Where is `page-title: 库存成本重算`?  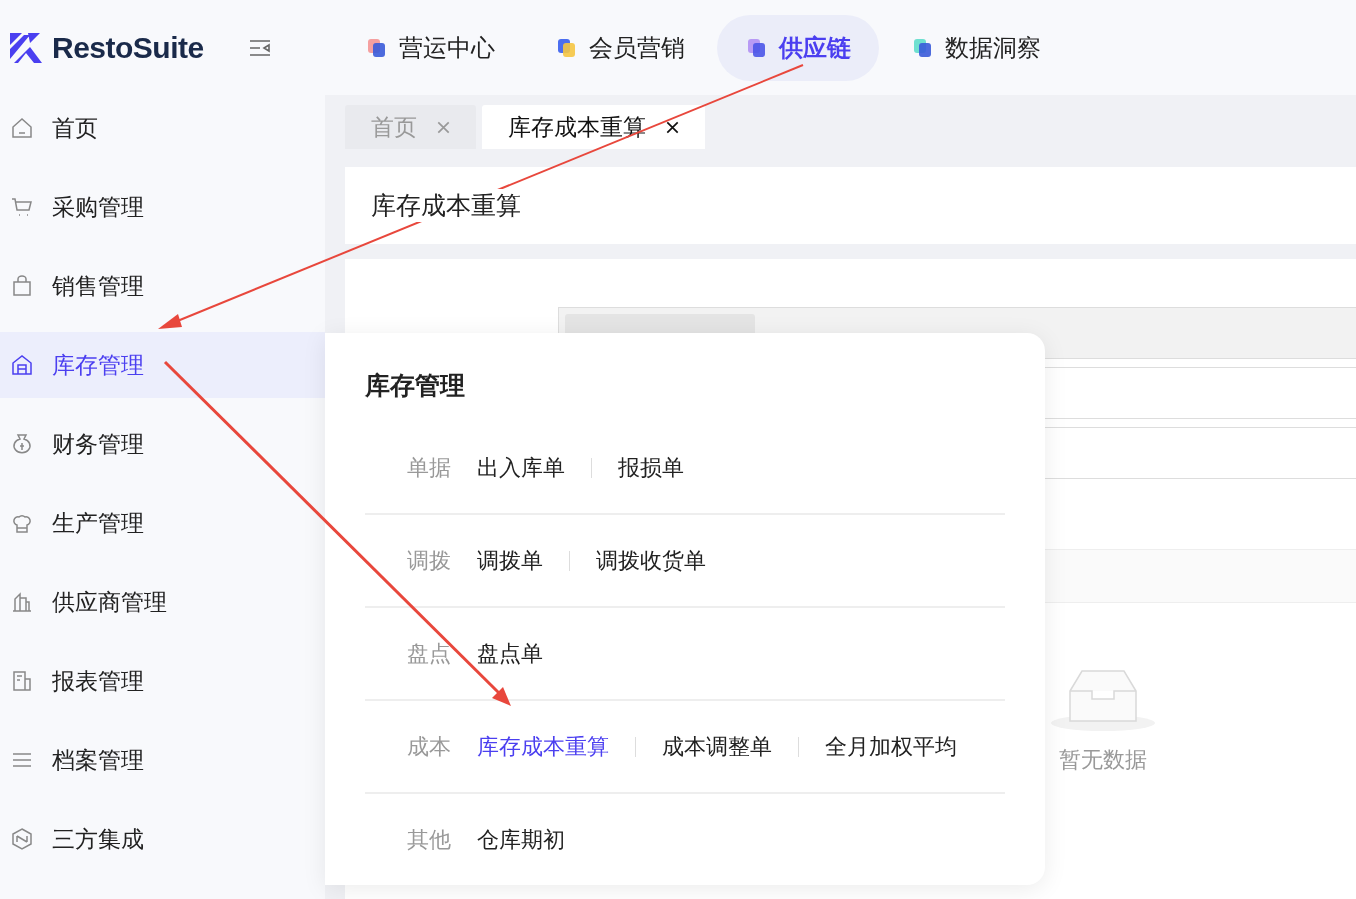
page-title: 库存成本重算 is located at coordinates (446, 205).